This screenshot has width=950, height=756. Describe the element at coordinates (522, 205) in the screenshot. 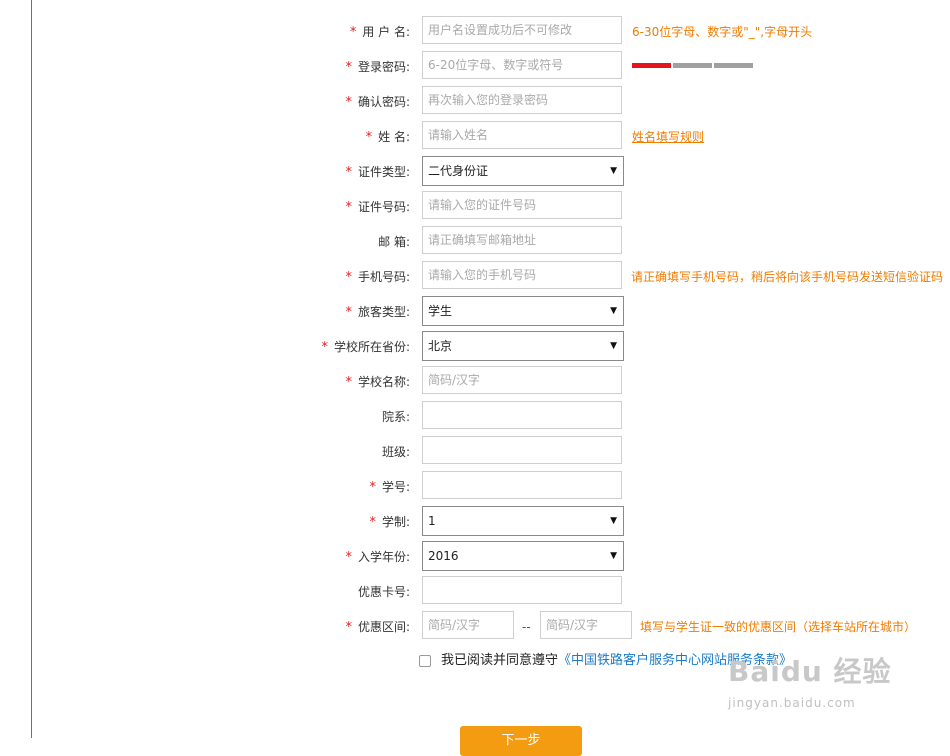

I see `id-number-input` at that location.